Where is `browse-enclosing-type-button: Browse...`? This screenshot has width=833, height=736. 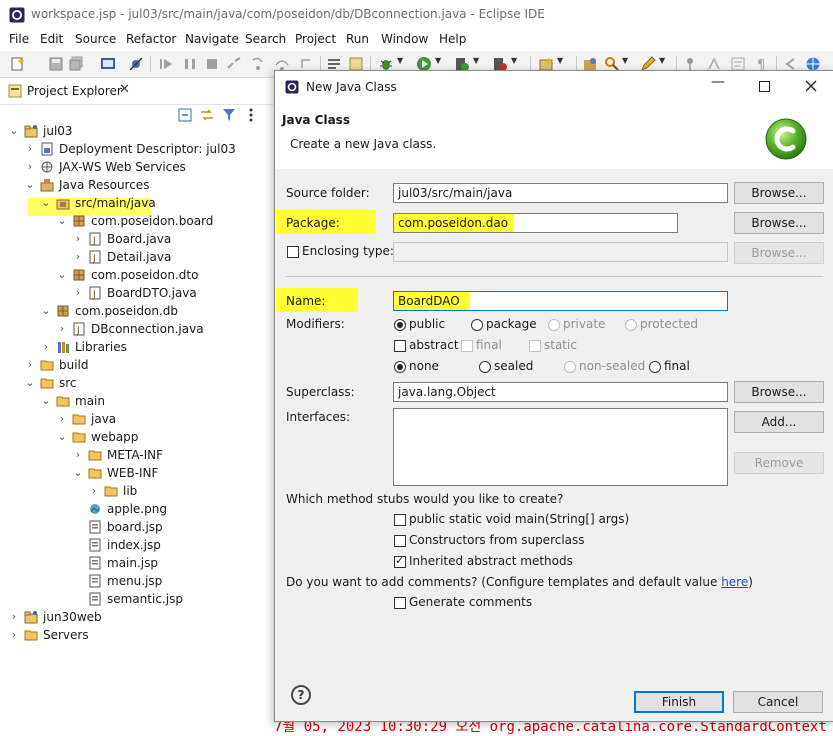 browse-enclosing-type-button: Browse... is located at coordinates (779, 253).